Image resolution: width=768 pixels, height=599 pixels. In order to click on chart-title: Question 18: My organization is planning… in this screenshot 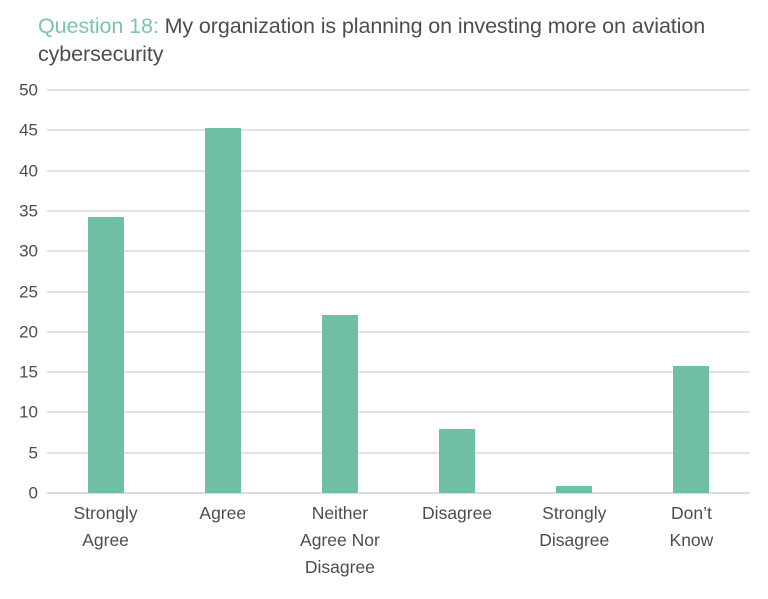, I will do `click(388, 40)`.